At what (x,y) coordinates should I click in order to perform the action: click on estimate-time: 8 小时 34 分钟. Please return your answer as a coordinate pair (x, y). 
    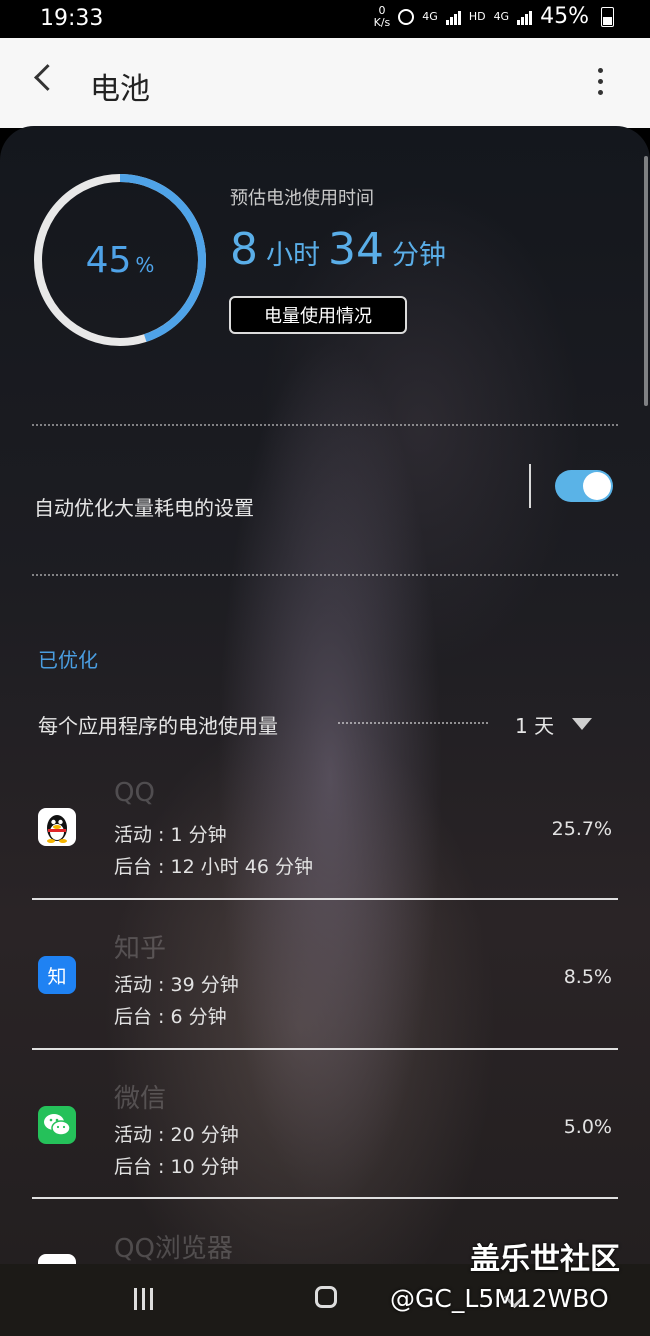
    Looking at the image, I should click on (342, 249).